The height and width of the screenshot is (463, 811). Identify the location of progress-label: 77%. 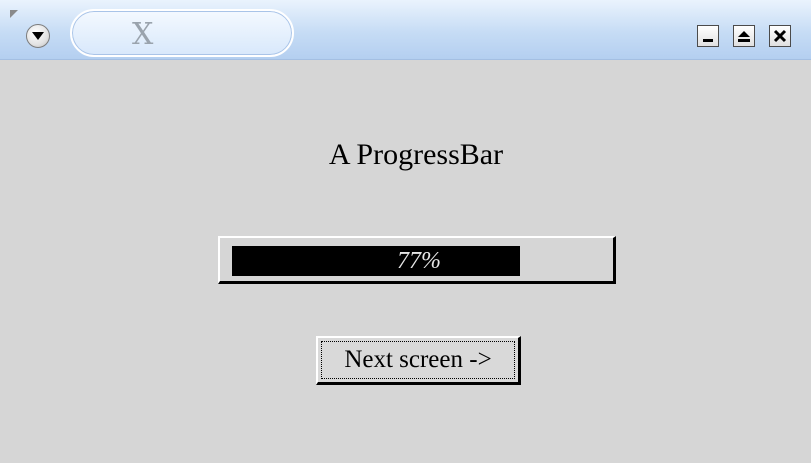
(419, 261).